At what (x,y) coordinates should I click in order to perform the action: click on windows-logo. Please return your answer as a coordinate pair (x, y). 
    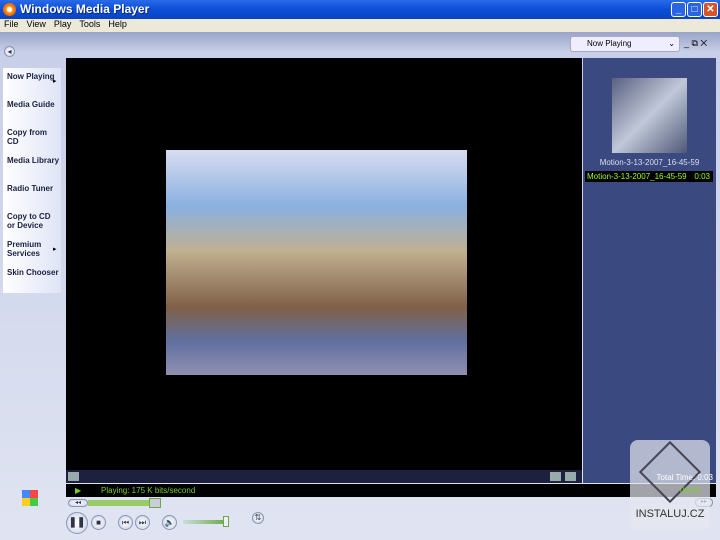
    Looking at the image, I should click on (30, 498).